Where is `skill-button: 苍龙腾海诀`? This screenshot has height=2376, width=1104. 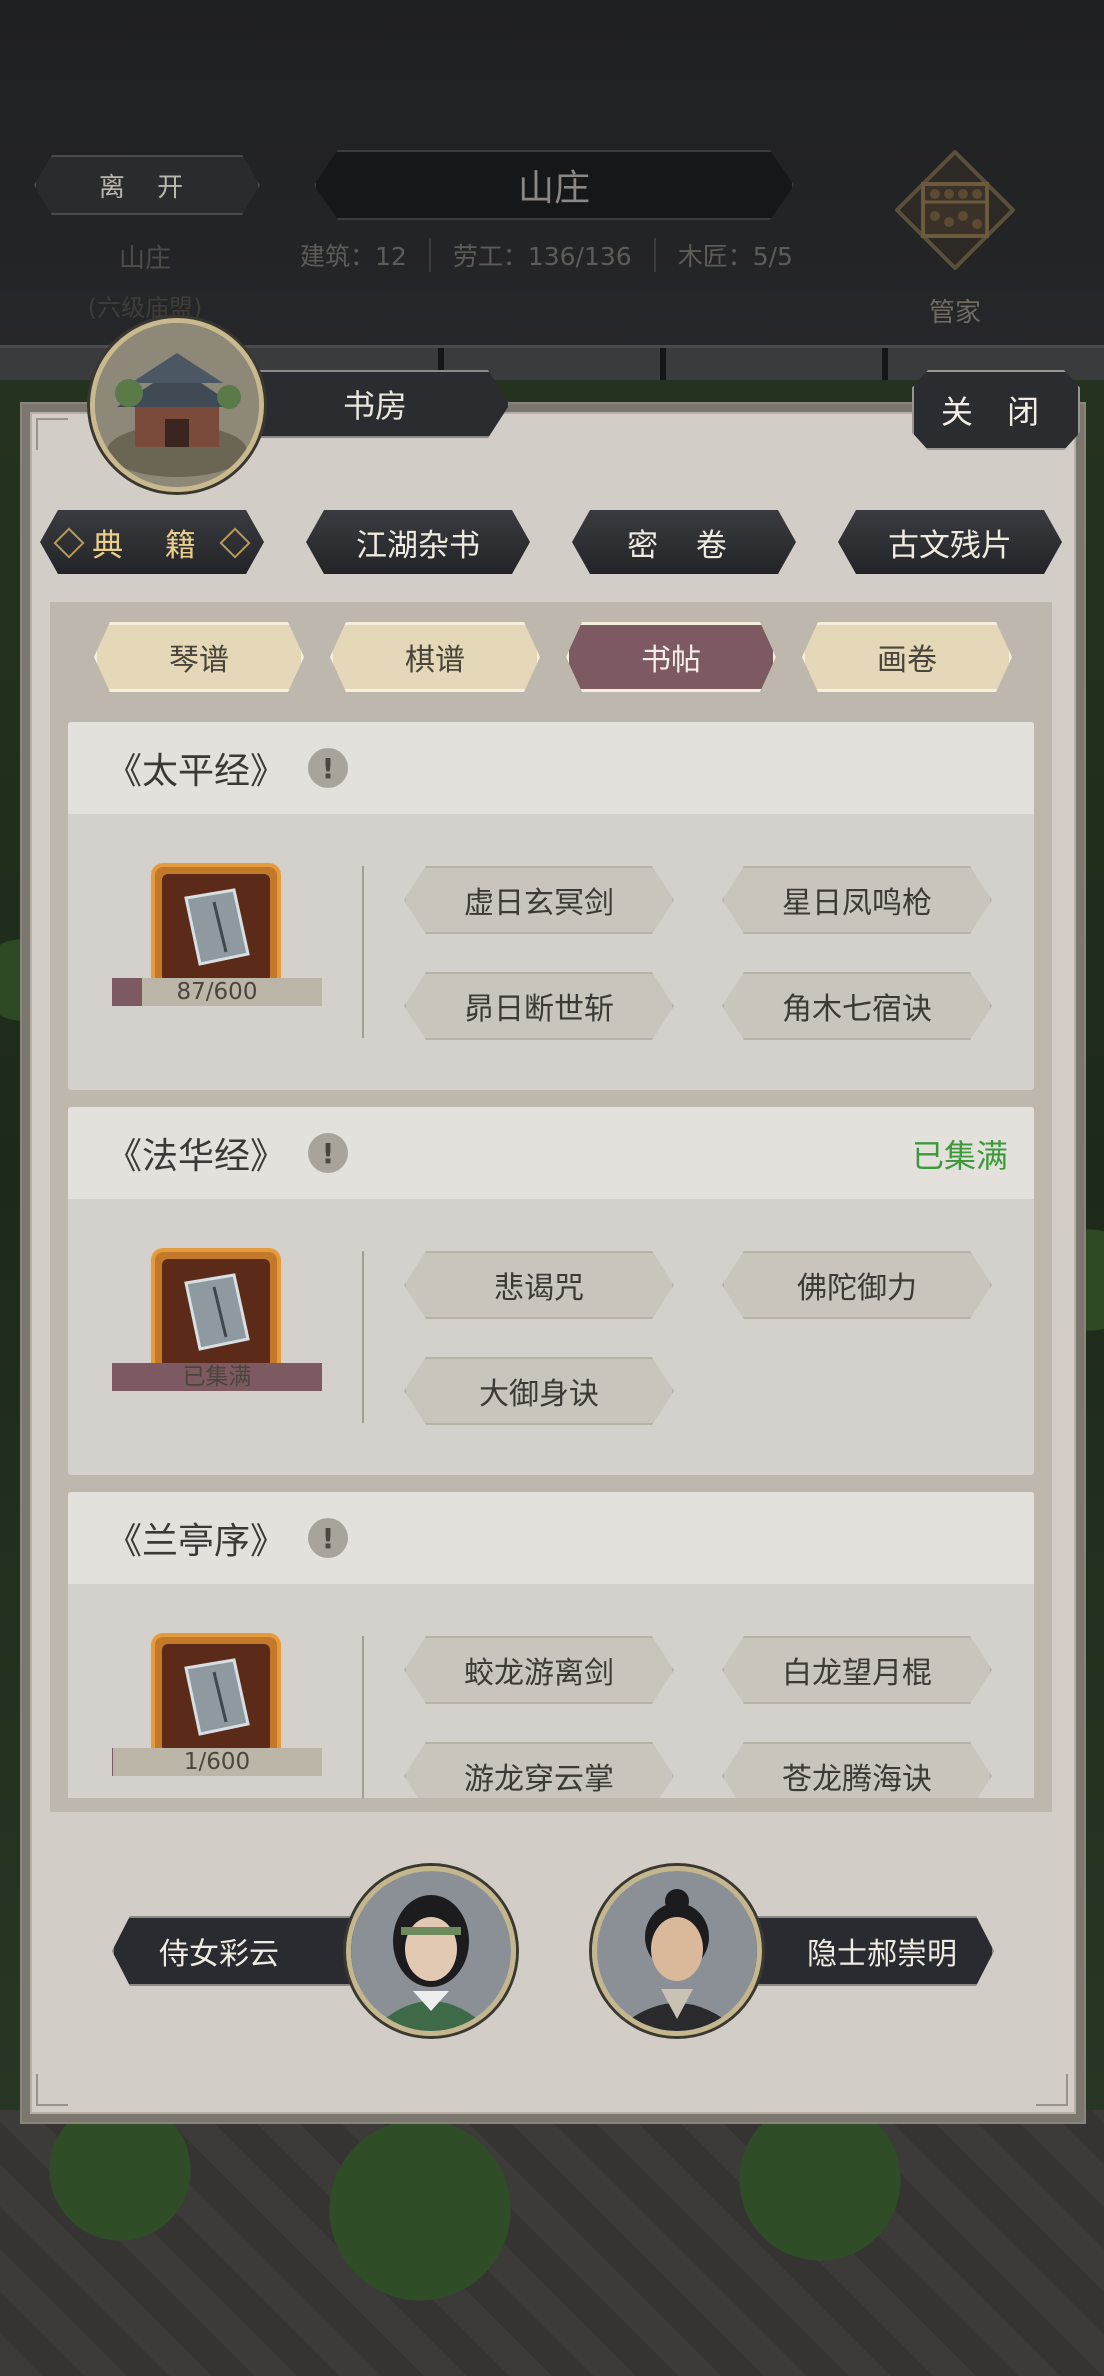 skill-button: 苍龙腾海诀 is located at coordinates (857, 1770).